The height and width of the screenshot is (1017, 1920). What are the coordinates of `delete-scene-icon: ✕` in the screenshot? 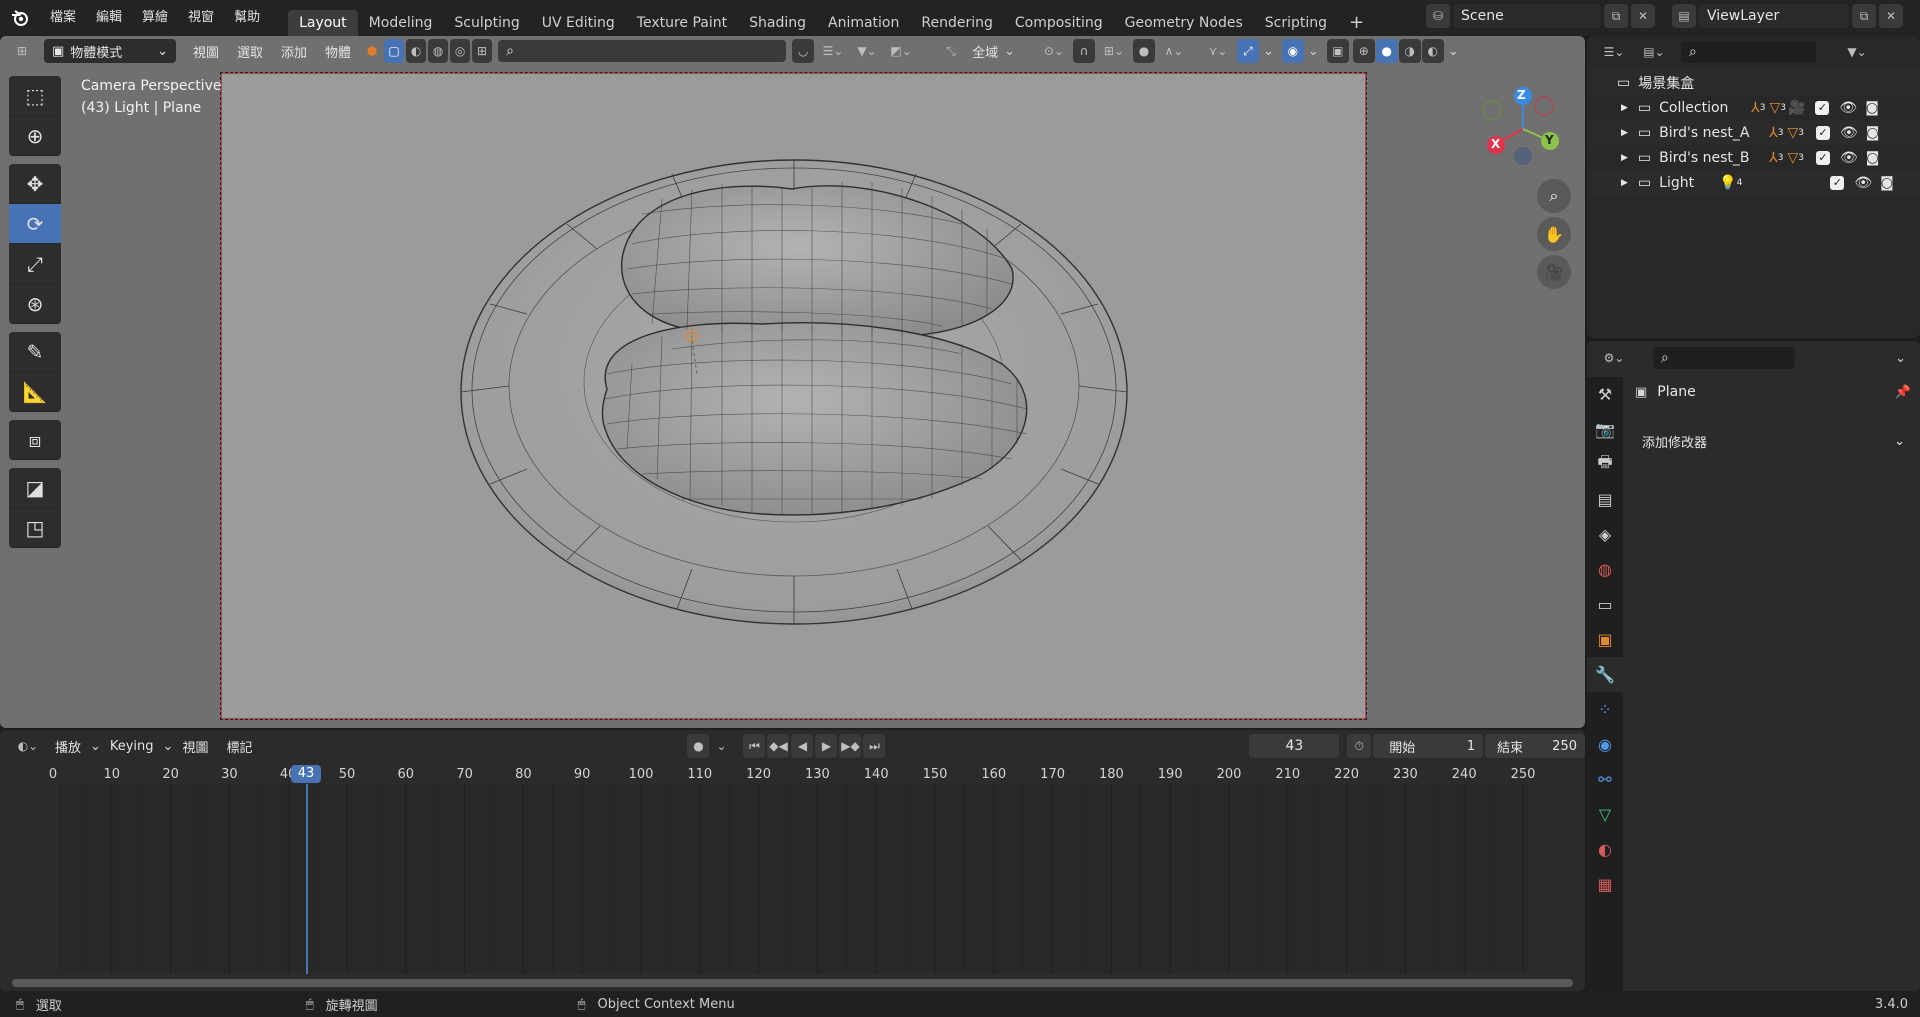 It's located at (1643, 16).